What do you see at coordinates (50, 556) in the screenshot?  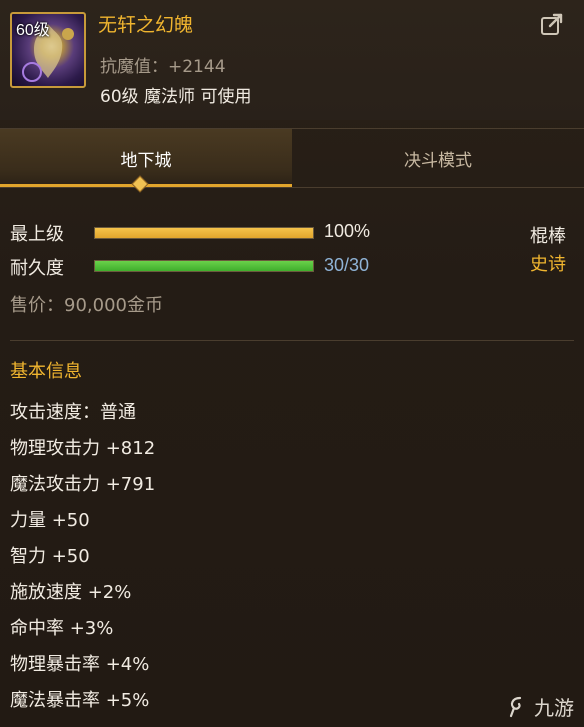 I see `stat-line: 智力 +50` at bounding box center [50, 556].